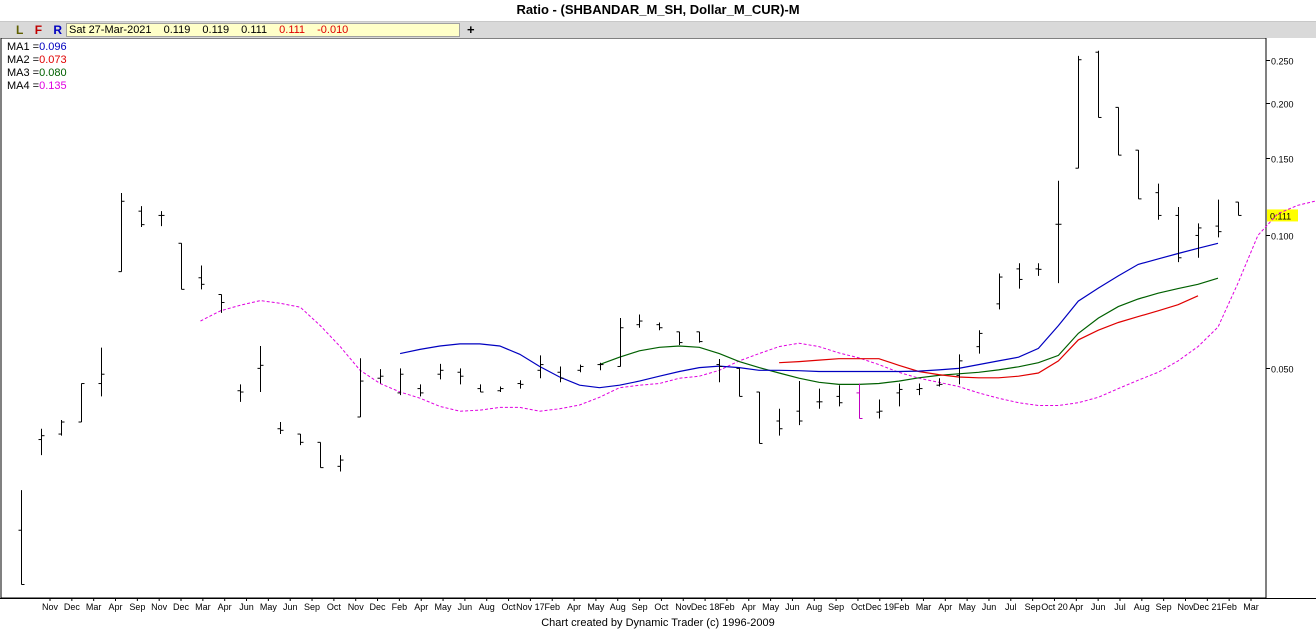  I want to click on x-tick-label: Dec 19, so click(880, 607).